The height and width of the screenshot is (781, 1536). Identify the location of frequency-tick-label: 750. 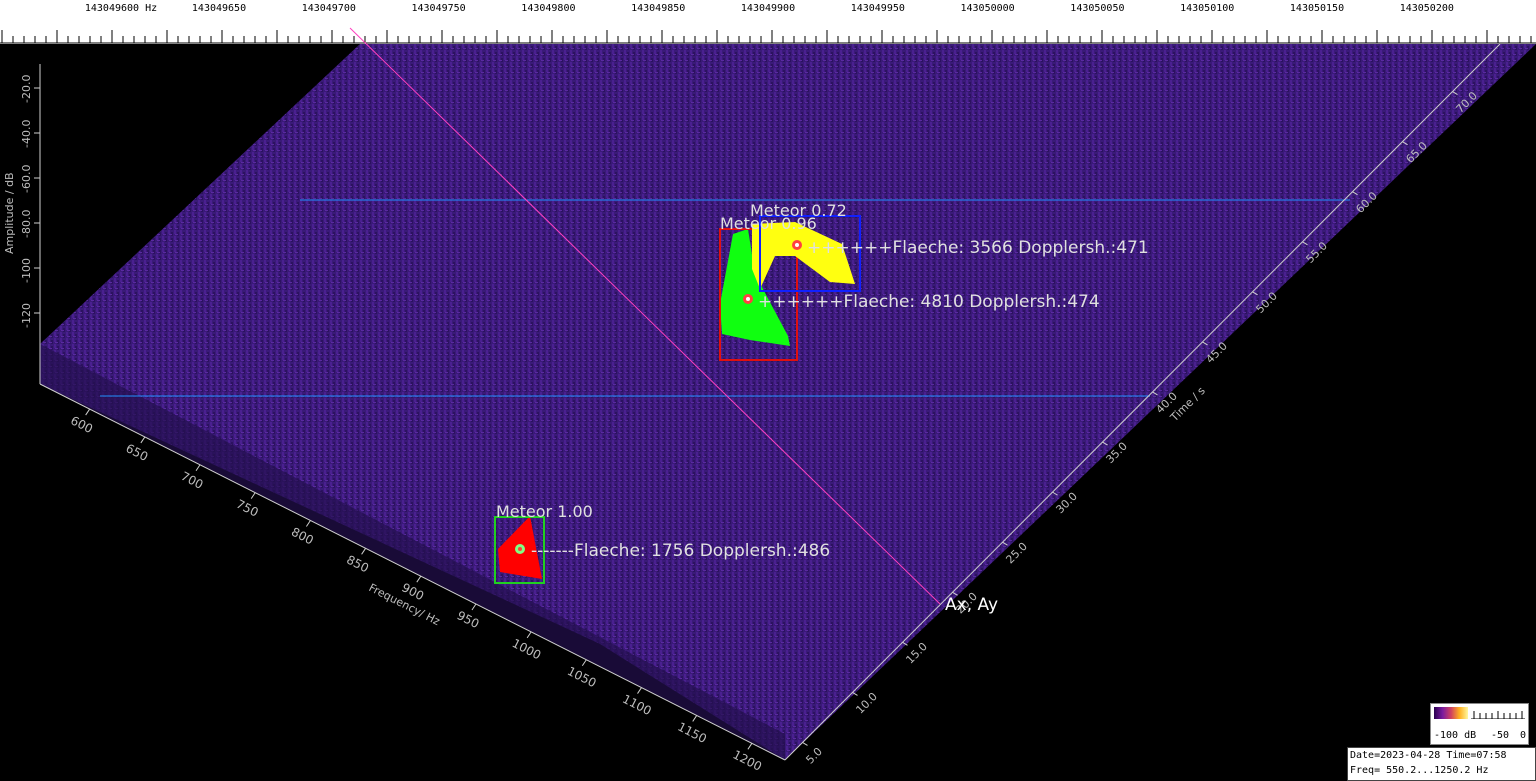
(247, 508).